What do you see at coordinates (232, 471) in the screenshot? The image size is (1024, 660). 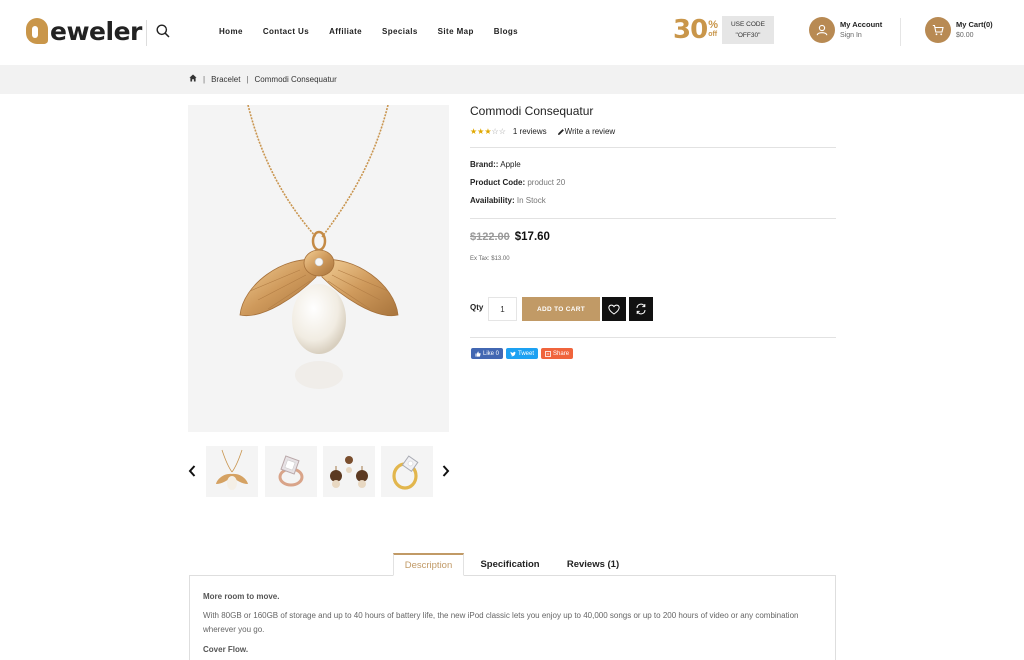 I see `thumbnail-pendant` at bounding box center [232, 471].